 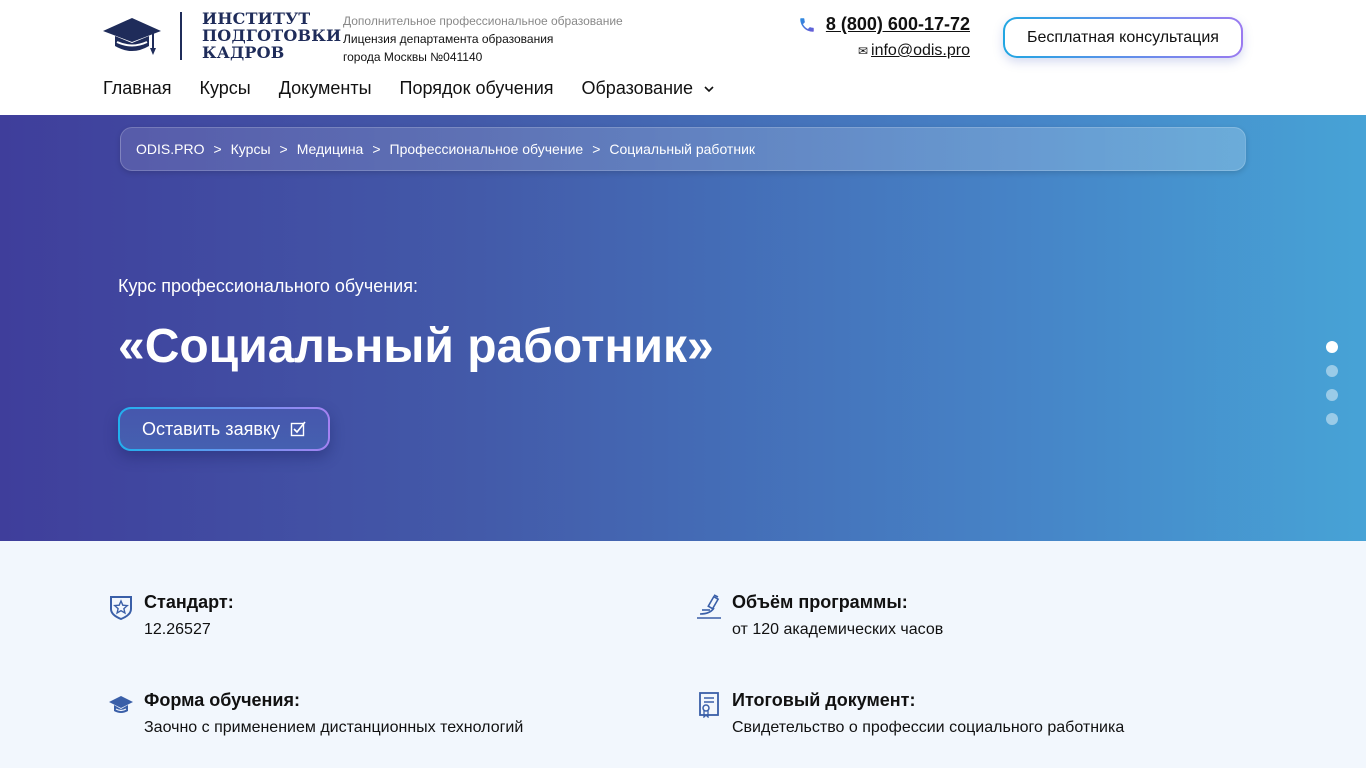 What do you see at coordinates (477, 88) in the screenshot?
I see `nav-item-study-order: Порядок обучения` at bounding box center [477, 88].